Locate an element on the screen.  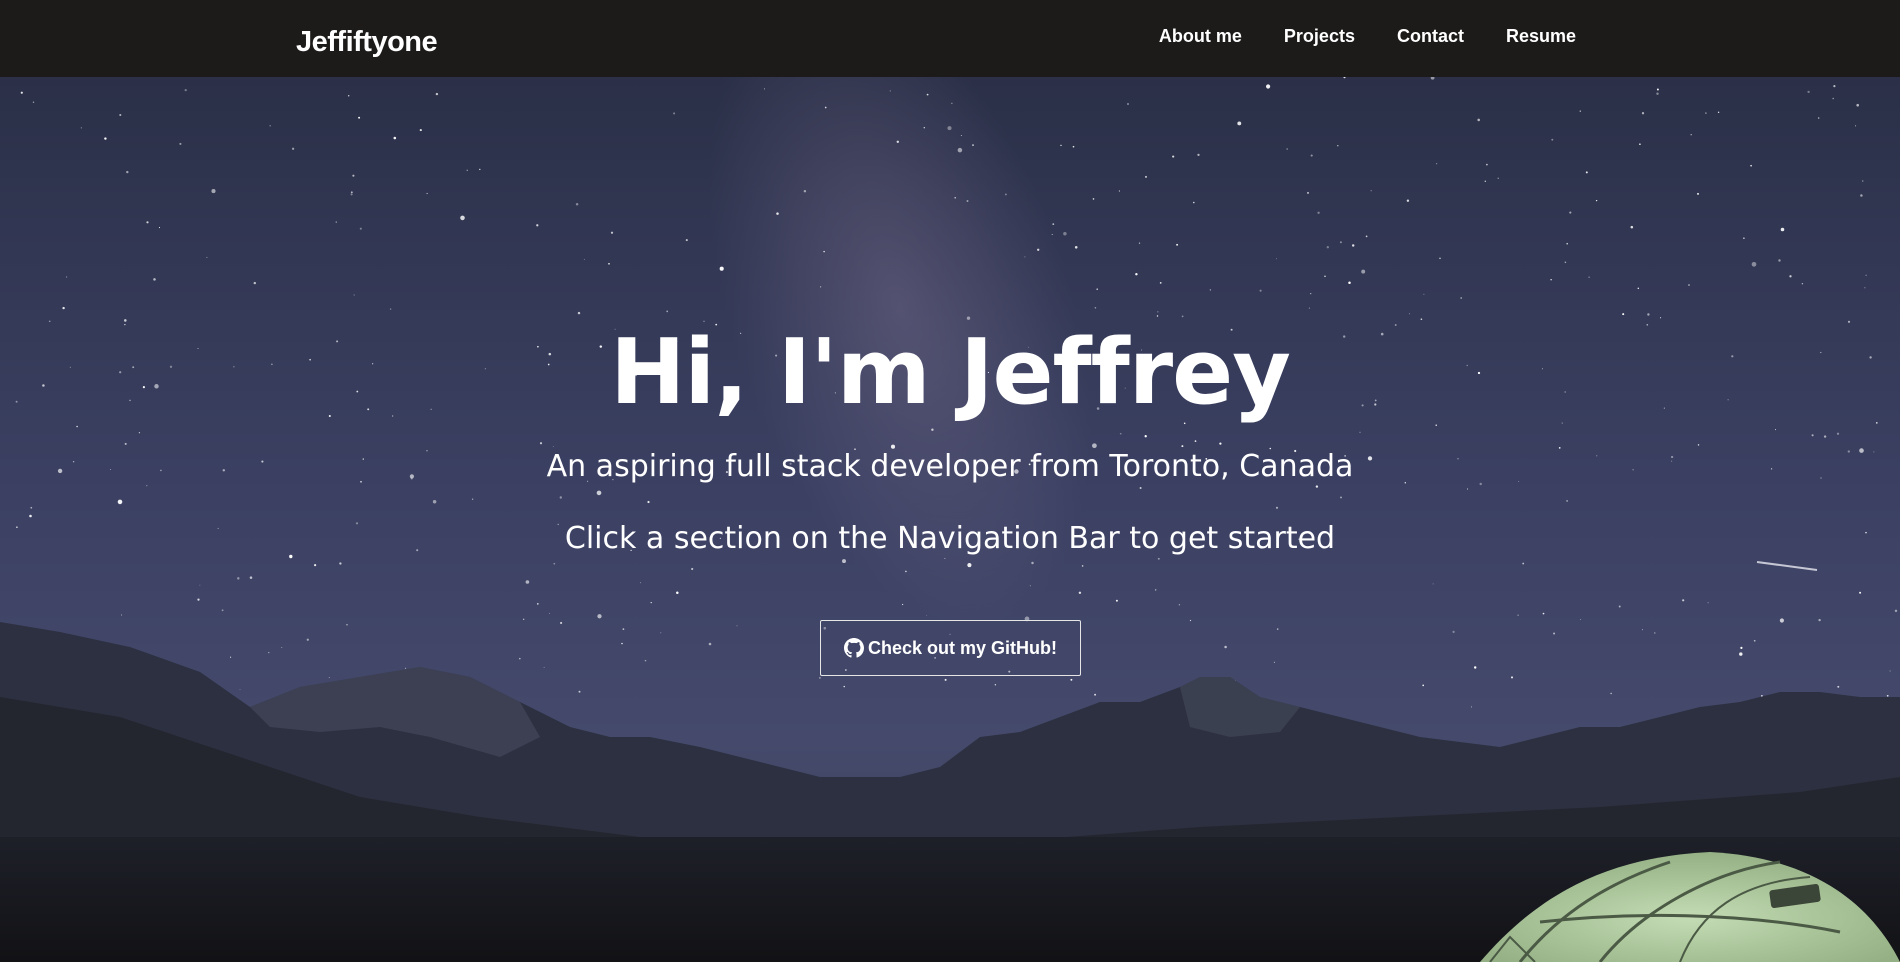
nav-links: About me Projects Contact Resume is located at coordinates (1367, 36).